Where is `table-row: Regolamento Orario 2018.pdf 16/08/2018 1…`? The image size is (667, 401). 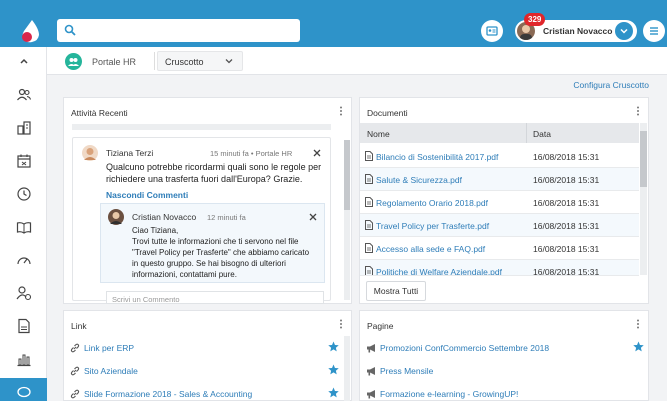
table-row: Regolamento Orario 2018.pdf 16/08/2018 1… is located at coordinates (499, 202).